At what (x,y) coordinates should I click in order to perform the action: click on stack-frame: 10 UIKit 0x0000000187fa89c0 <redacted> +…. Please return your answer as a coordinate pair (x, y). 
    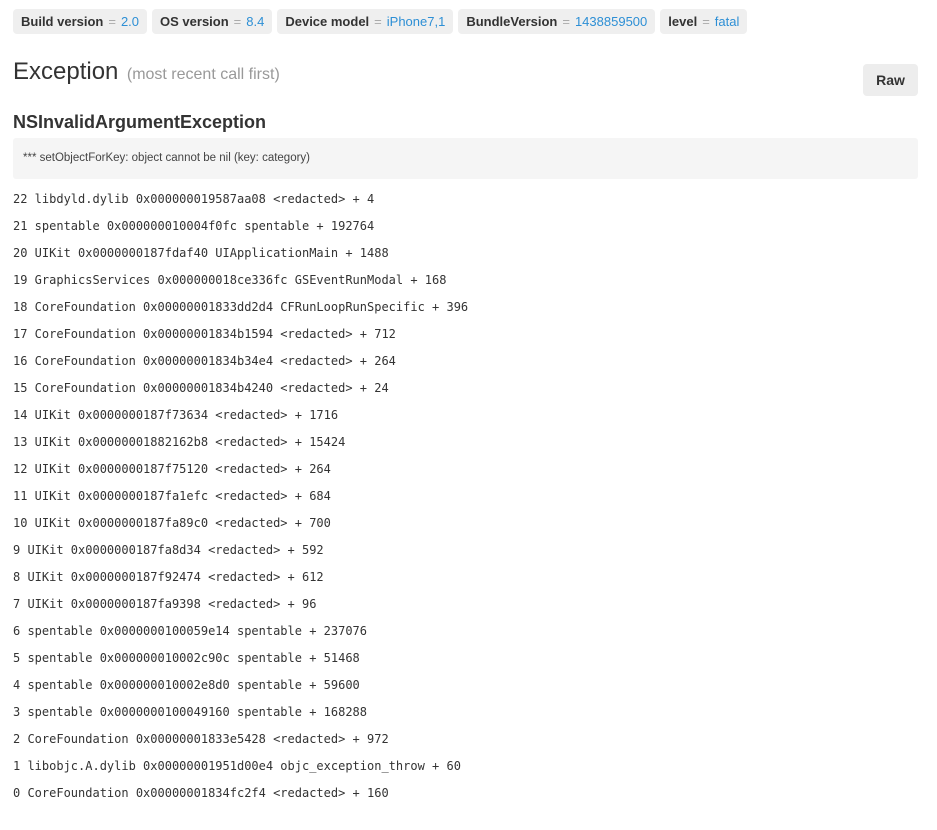
    Looking at the image, I should click on (172, 523).